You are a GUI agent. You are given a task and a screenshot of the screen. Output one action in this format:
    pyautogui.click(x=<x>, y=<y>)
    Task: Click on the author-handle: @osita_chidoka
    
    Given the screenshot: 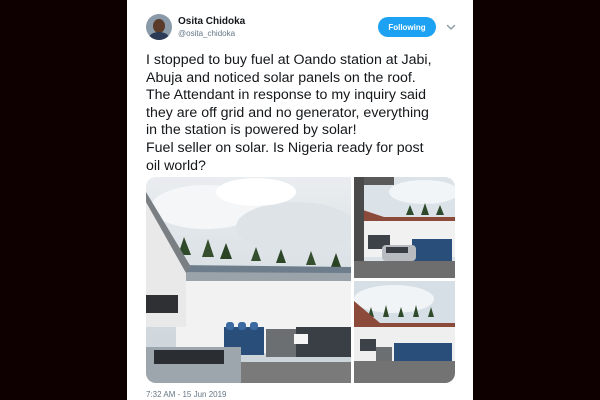 What is the action you would take?
    pyautogui.click(x=206, y=33)
    